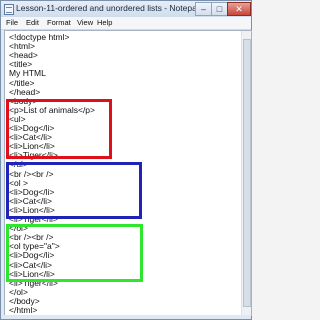 This screenshot has height=320, width=320. Describe the element at coordinates (74, 190) in the screenshot. I see `ordered-list-highlight` at that location.